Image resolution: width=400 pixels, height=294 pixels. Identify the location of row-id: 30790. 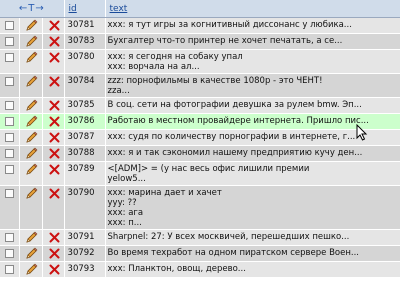
(85, 207).